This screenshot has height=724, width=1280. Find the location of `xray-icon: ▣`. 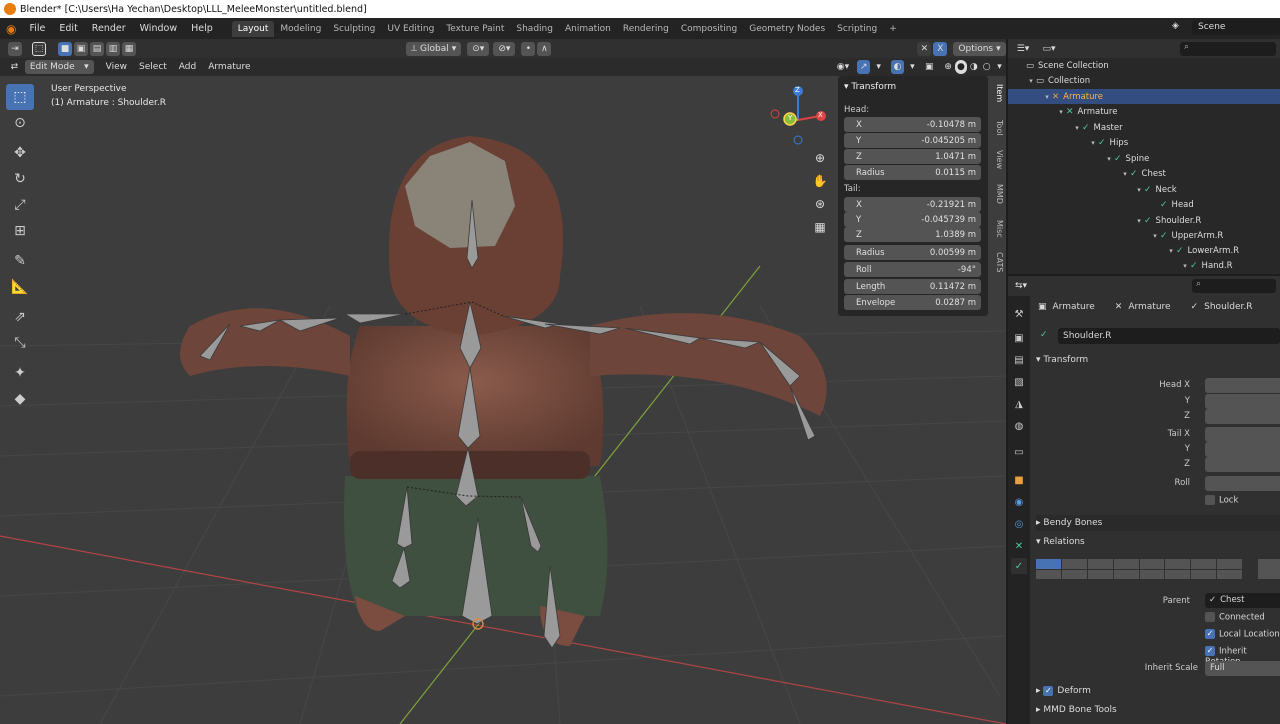

xray-icon: ▣ is located at coordinates (929, 67).